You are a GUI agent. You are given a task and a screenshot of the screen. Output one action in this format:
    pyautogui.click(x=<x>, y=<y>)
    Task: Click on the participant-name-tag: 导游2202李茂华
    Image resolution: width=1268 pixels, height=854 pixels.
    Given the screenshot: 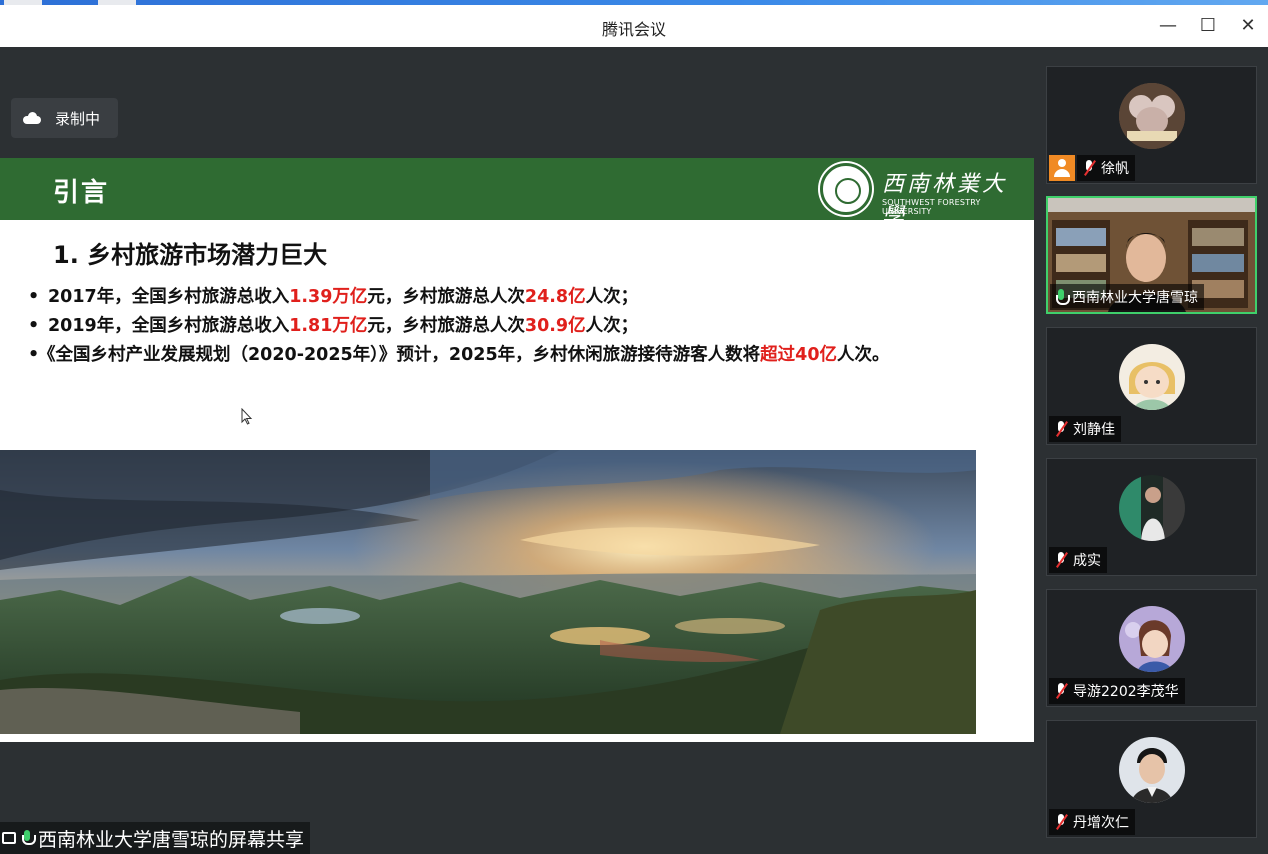 What is the action you would take?
    pyautogui.click(x=1117, y=691)
    